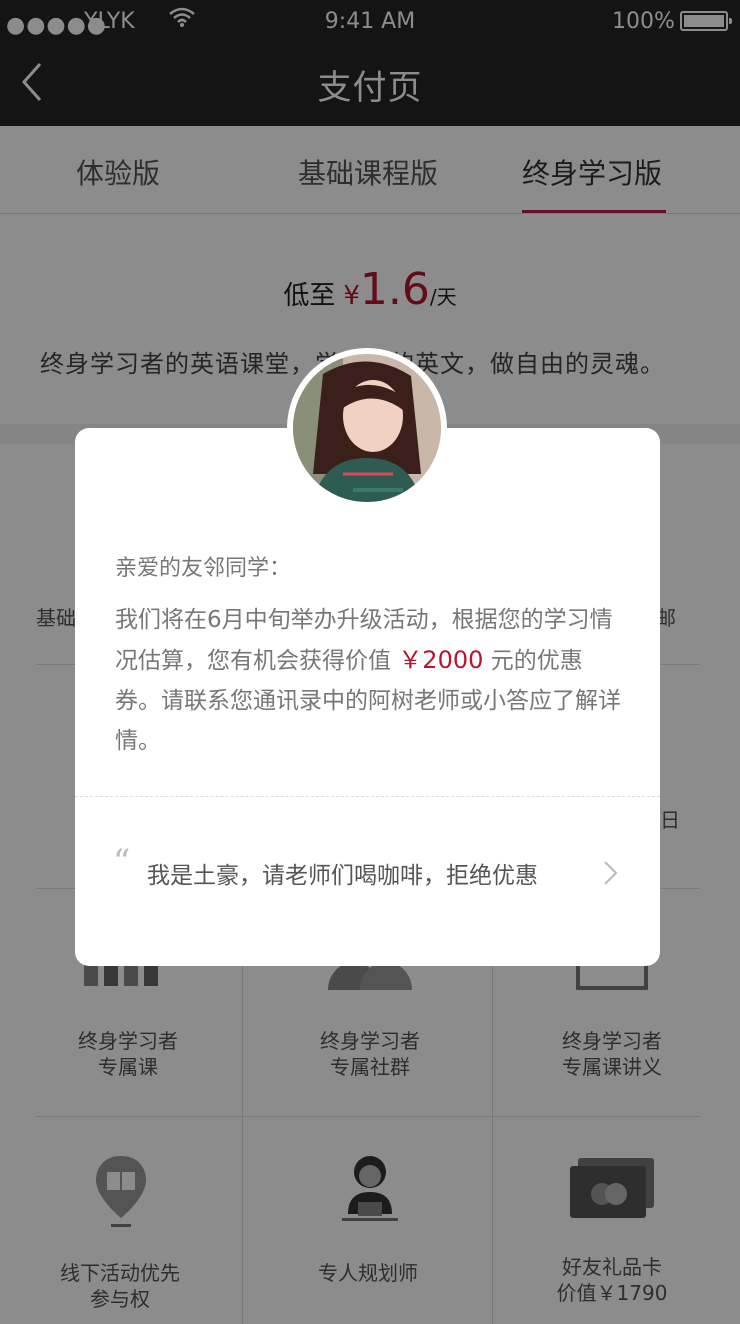  I want to click on dashed-divider, so click(367, 796).